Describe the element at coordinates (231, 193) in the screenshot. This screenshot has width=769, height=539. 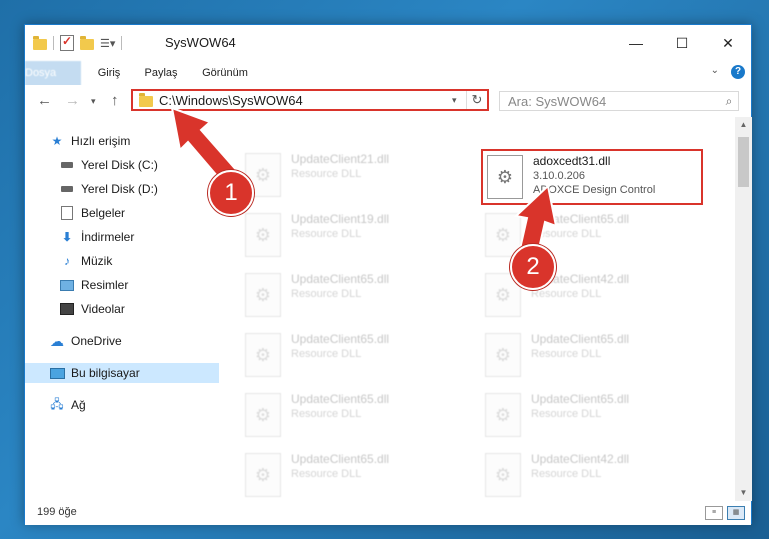
I see `step-badge-1: 1` at that location.